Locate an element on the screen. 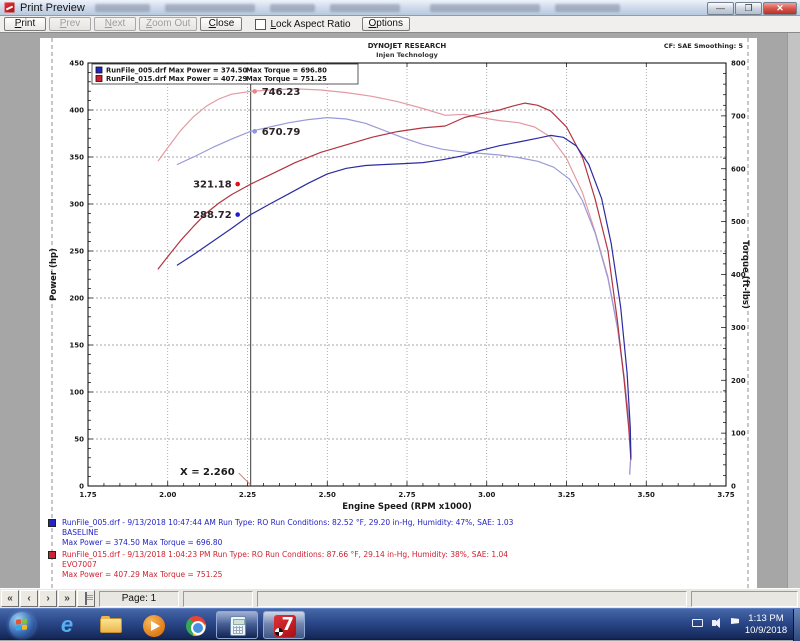  clock-time: 1:13 PM is located at coordinates (766, 619).